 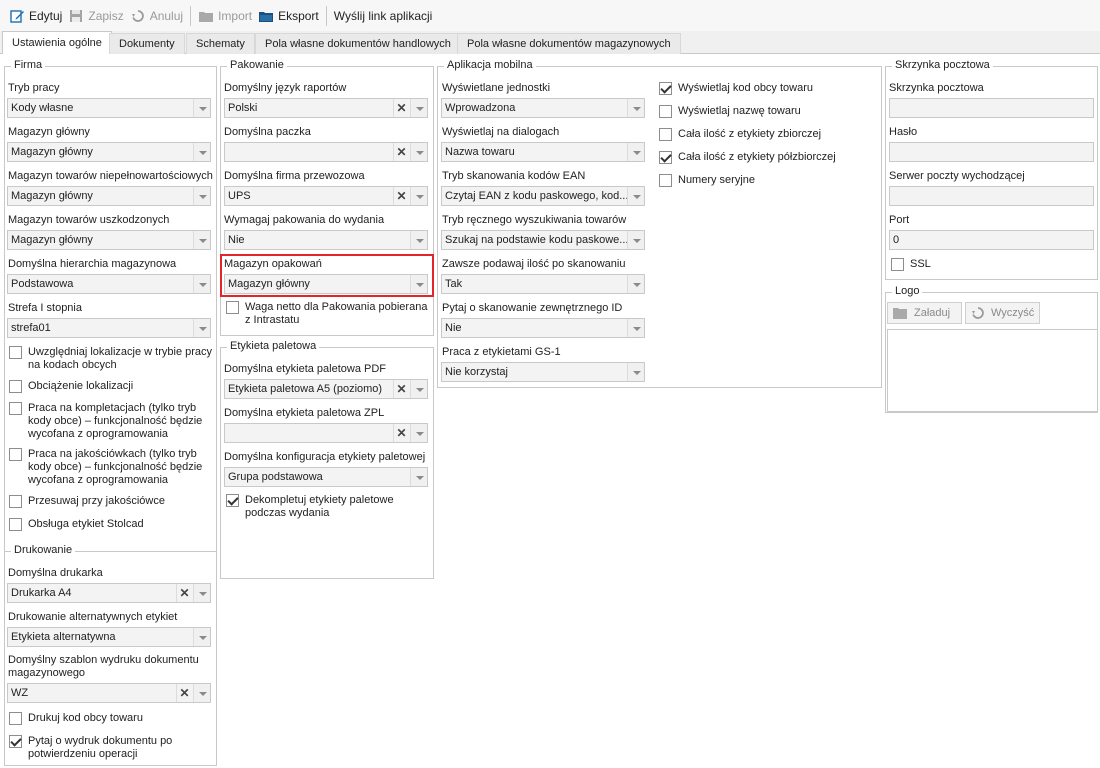 What do you see at coordinates (358, 43) in the screenshot?
I see `tab-custom-fields-trade: Pola własne dokumentów handlowych` at bounding box center [358, 43].